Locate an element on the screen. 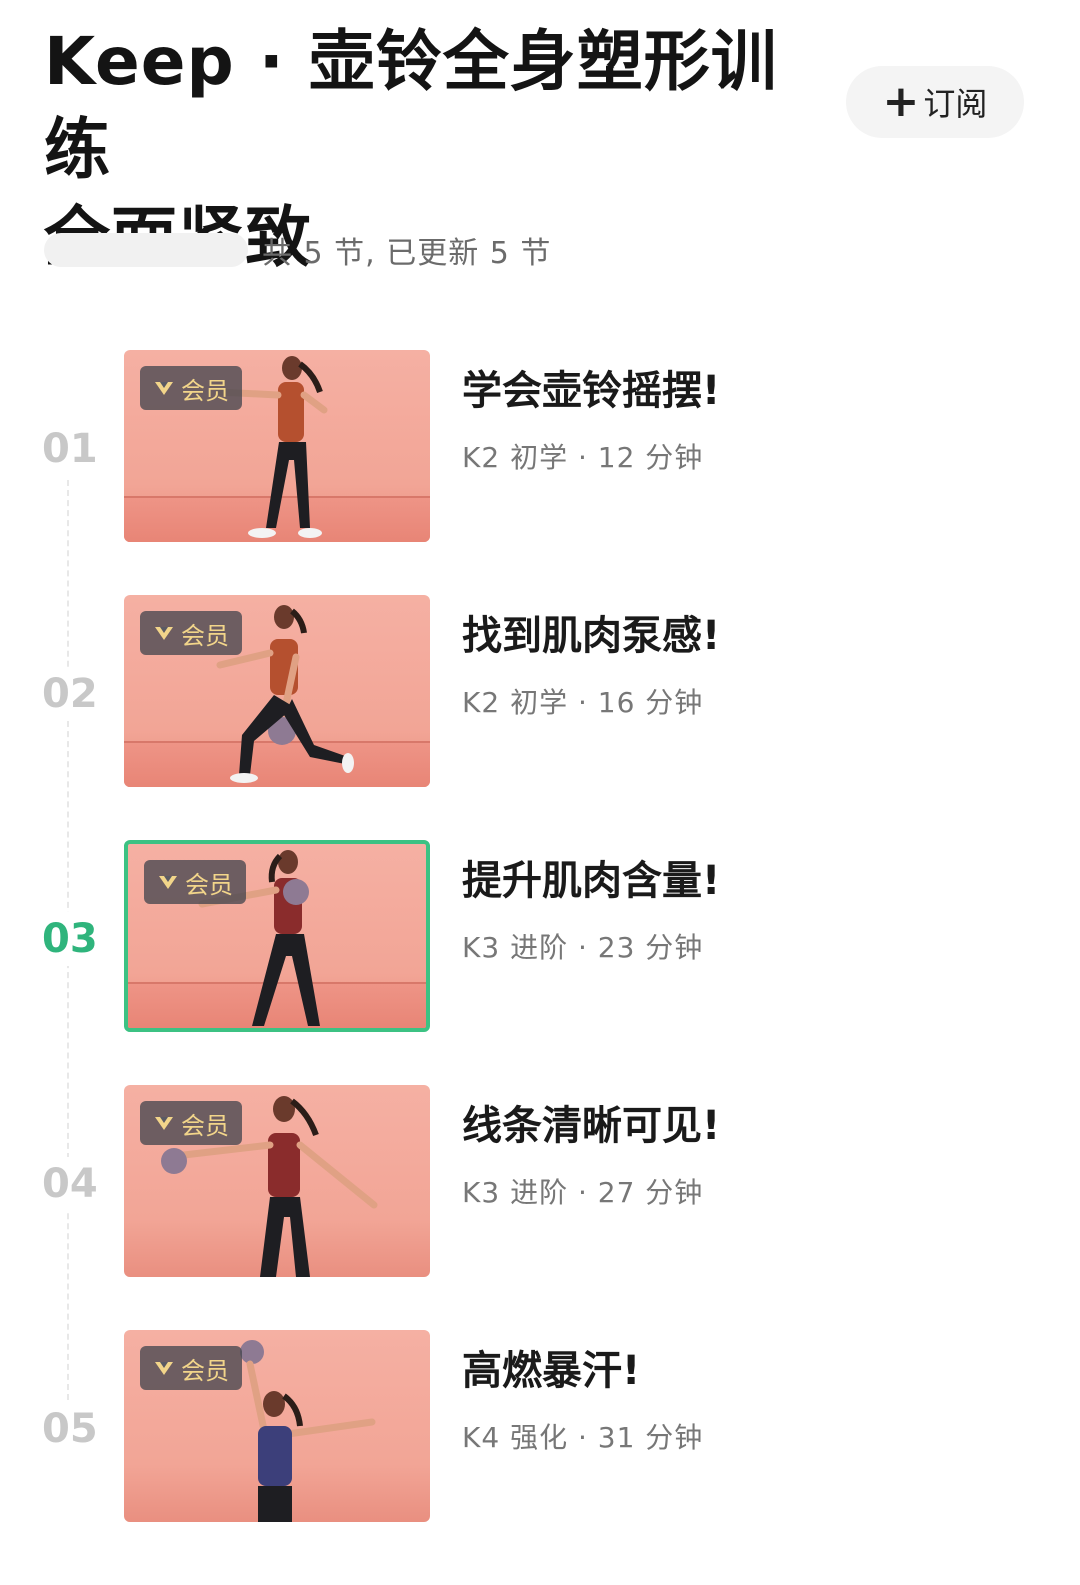 The width and height of the screenshot is (1080, 1585). lesson-item-5: 05 会员 高燃暴汗! K4 强化 · 31 分钟 is located at coordinates (540, 1426).